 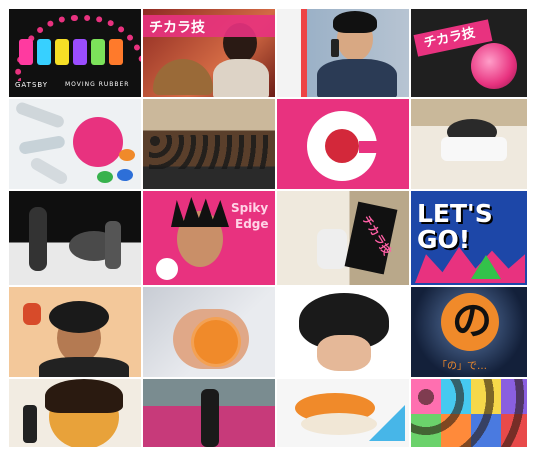 I want to click on face-dots, so click(x=469, y=413).